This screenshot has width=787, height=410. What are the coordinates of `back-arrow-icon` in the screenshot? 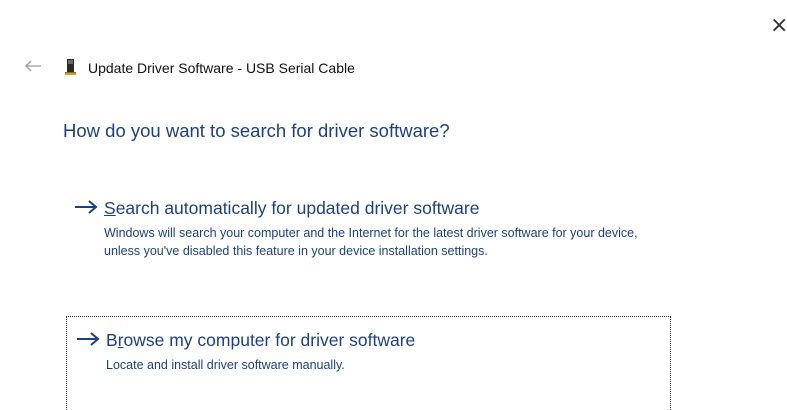 It's located at (33, 66).